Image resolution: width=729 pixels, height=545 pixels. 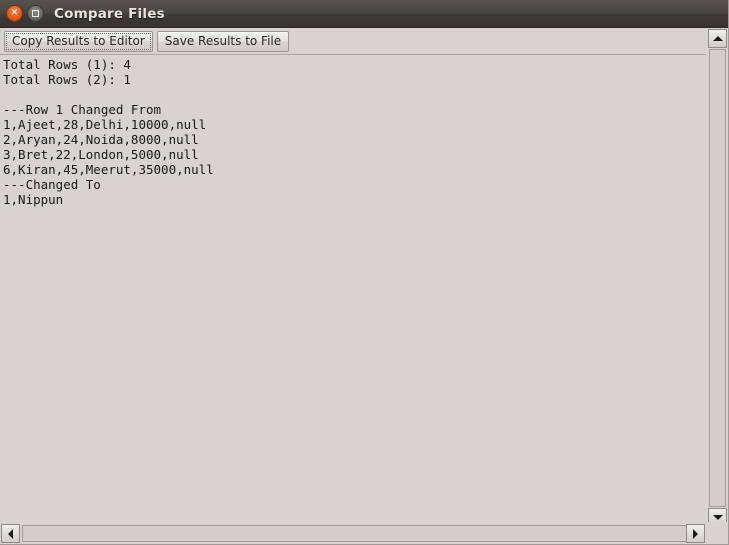 I want to click on horizontal-scrollbar, so click(x=353, y=533).